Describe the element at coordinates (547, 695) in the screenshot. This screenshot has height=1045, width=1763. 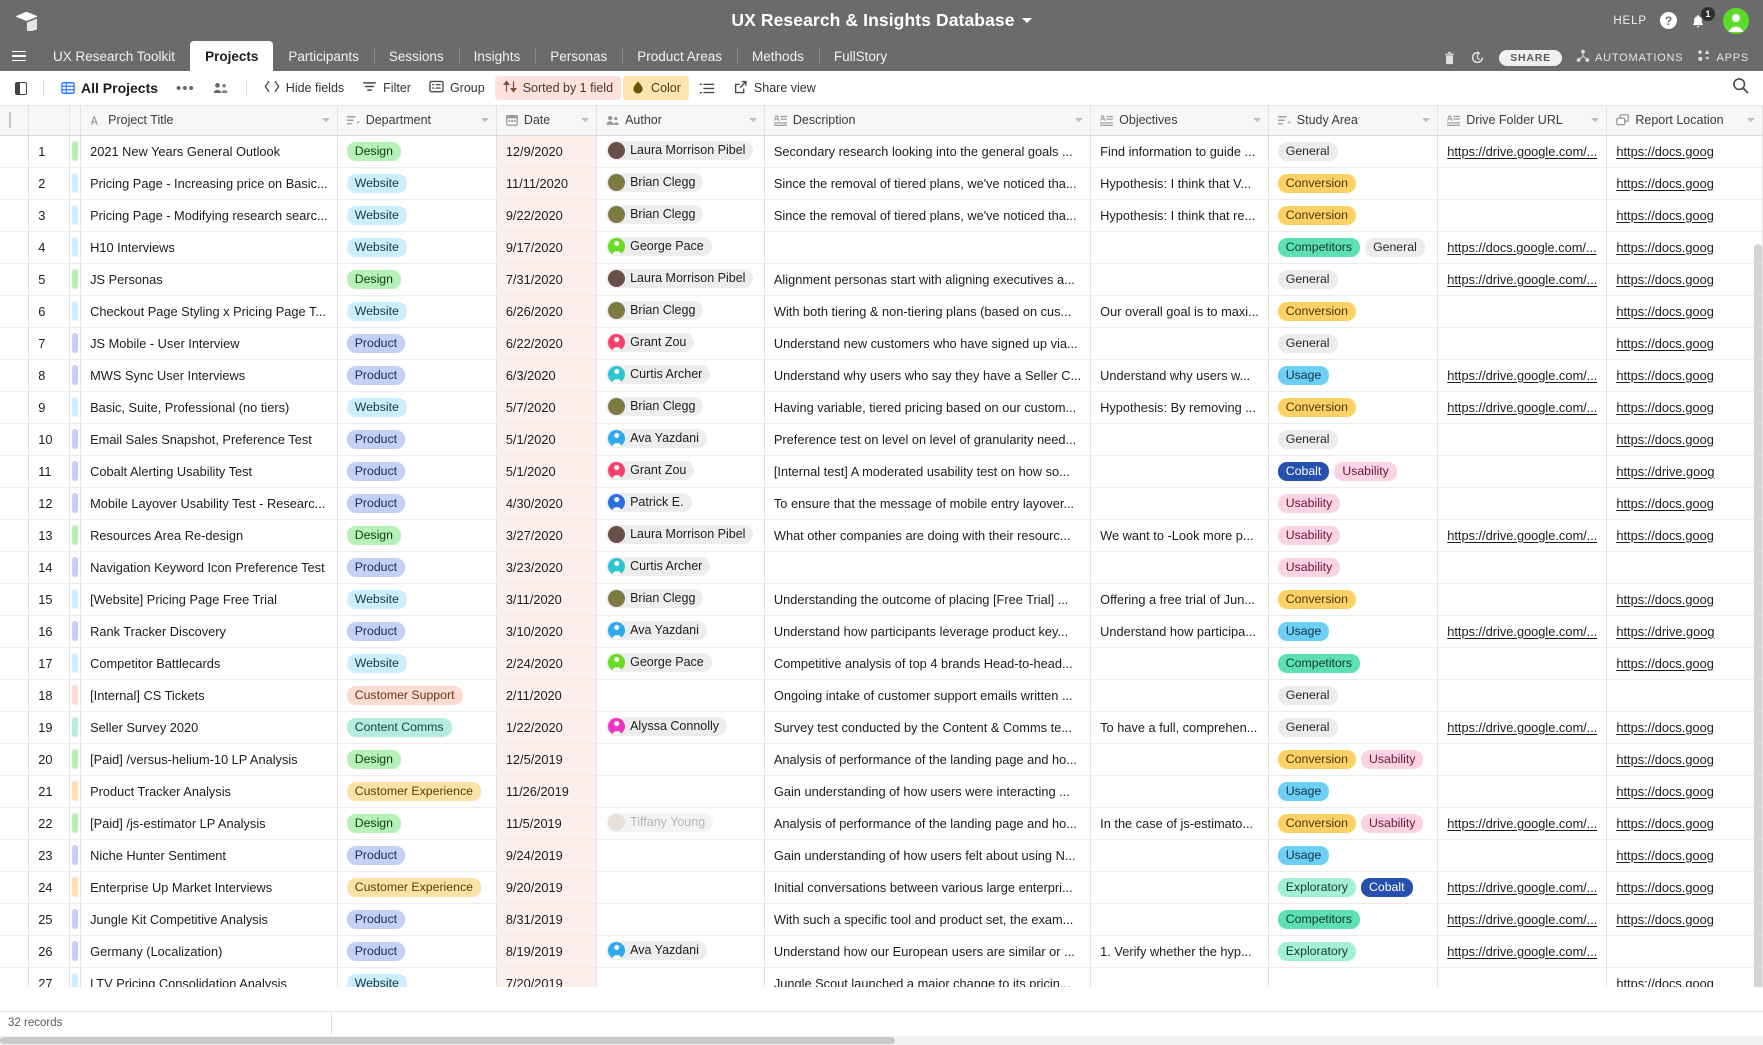
I see `cell-date: 2/11/2020` at that location.